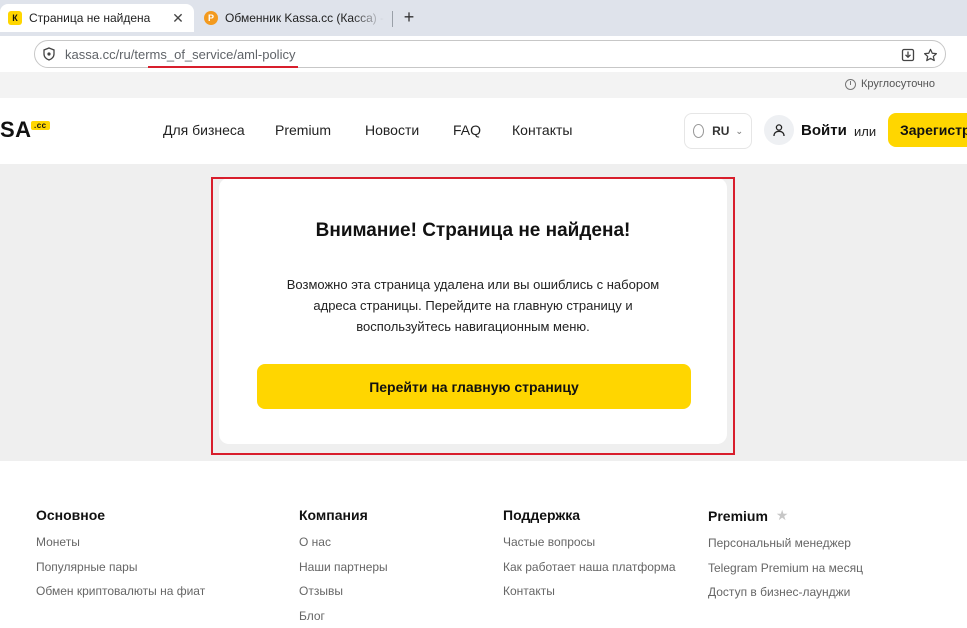  Describe the element at coordinates (824, 130) in the screenshot. I see `login-link: Войти` at that location.